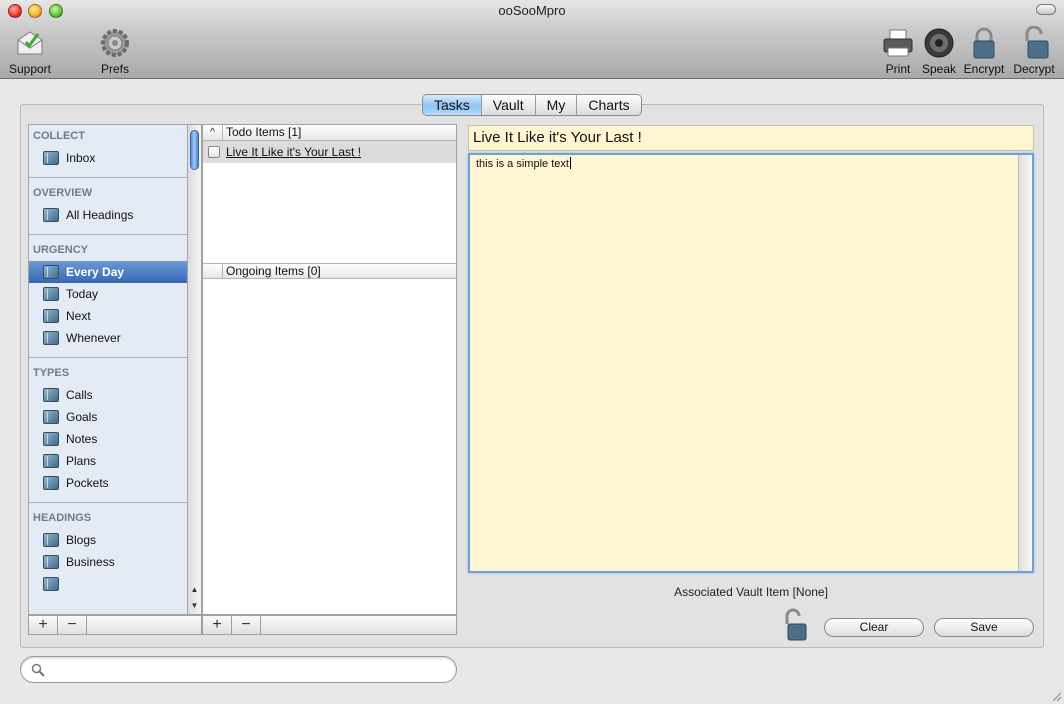  What do you see at coordinates (248, 670) in the screenshot?
I see `search-input` at bounding box center [248, 670].